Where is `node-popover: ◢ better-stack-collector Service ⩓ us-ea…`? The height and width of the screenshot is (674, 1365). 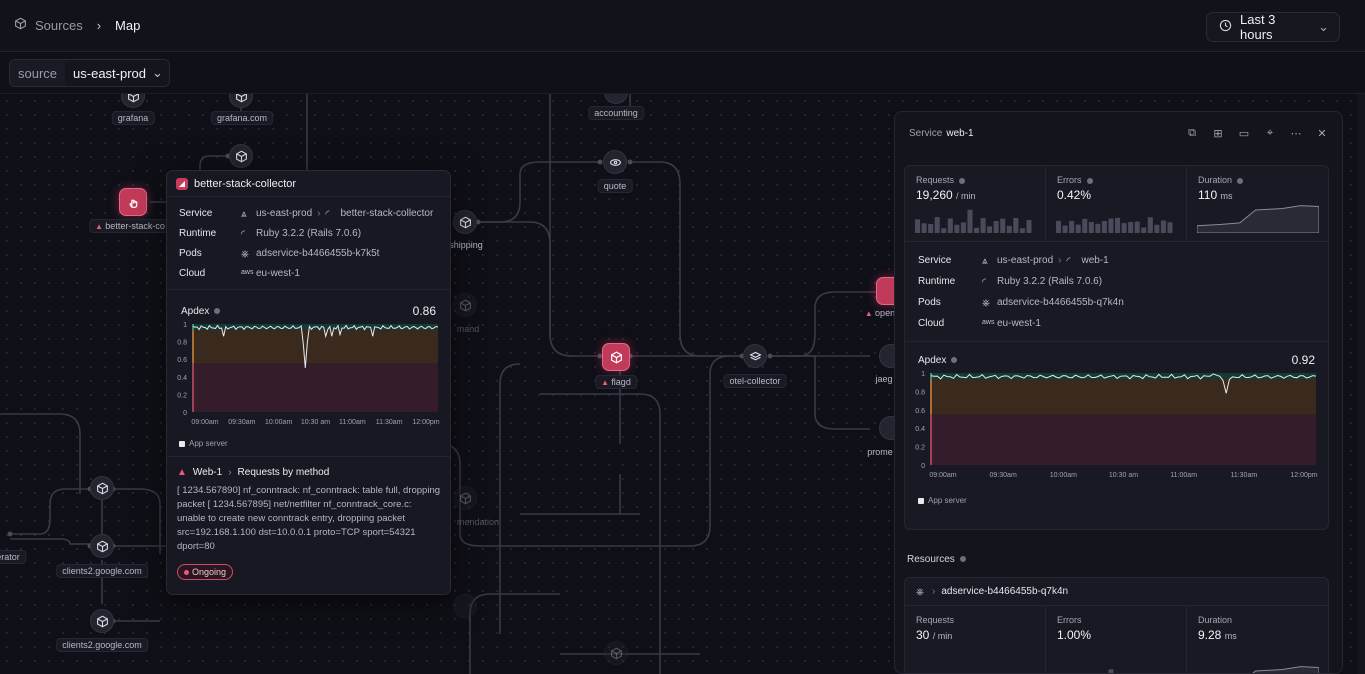
node-popover: ◢ better-stack-collector Service ⩓ us-ea… is located at coordinates (308, 382).